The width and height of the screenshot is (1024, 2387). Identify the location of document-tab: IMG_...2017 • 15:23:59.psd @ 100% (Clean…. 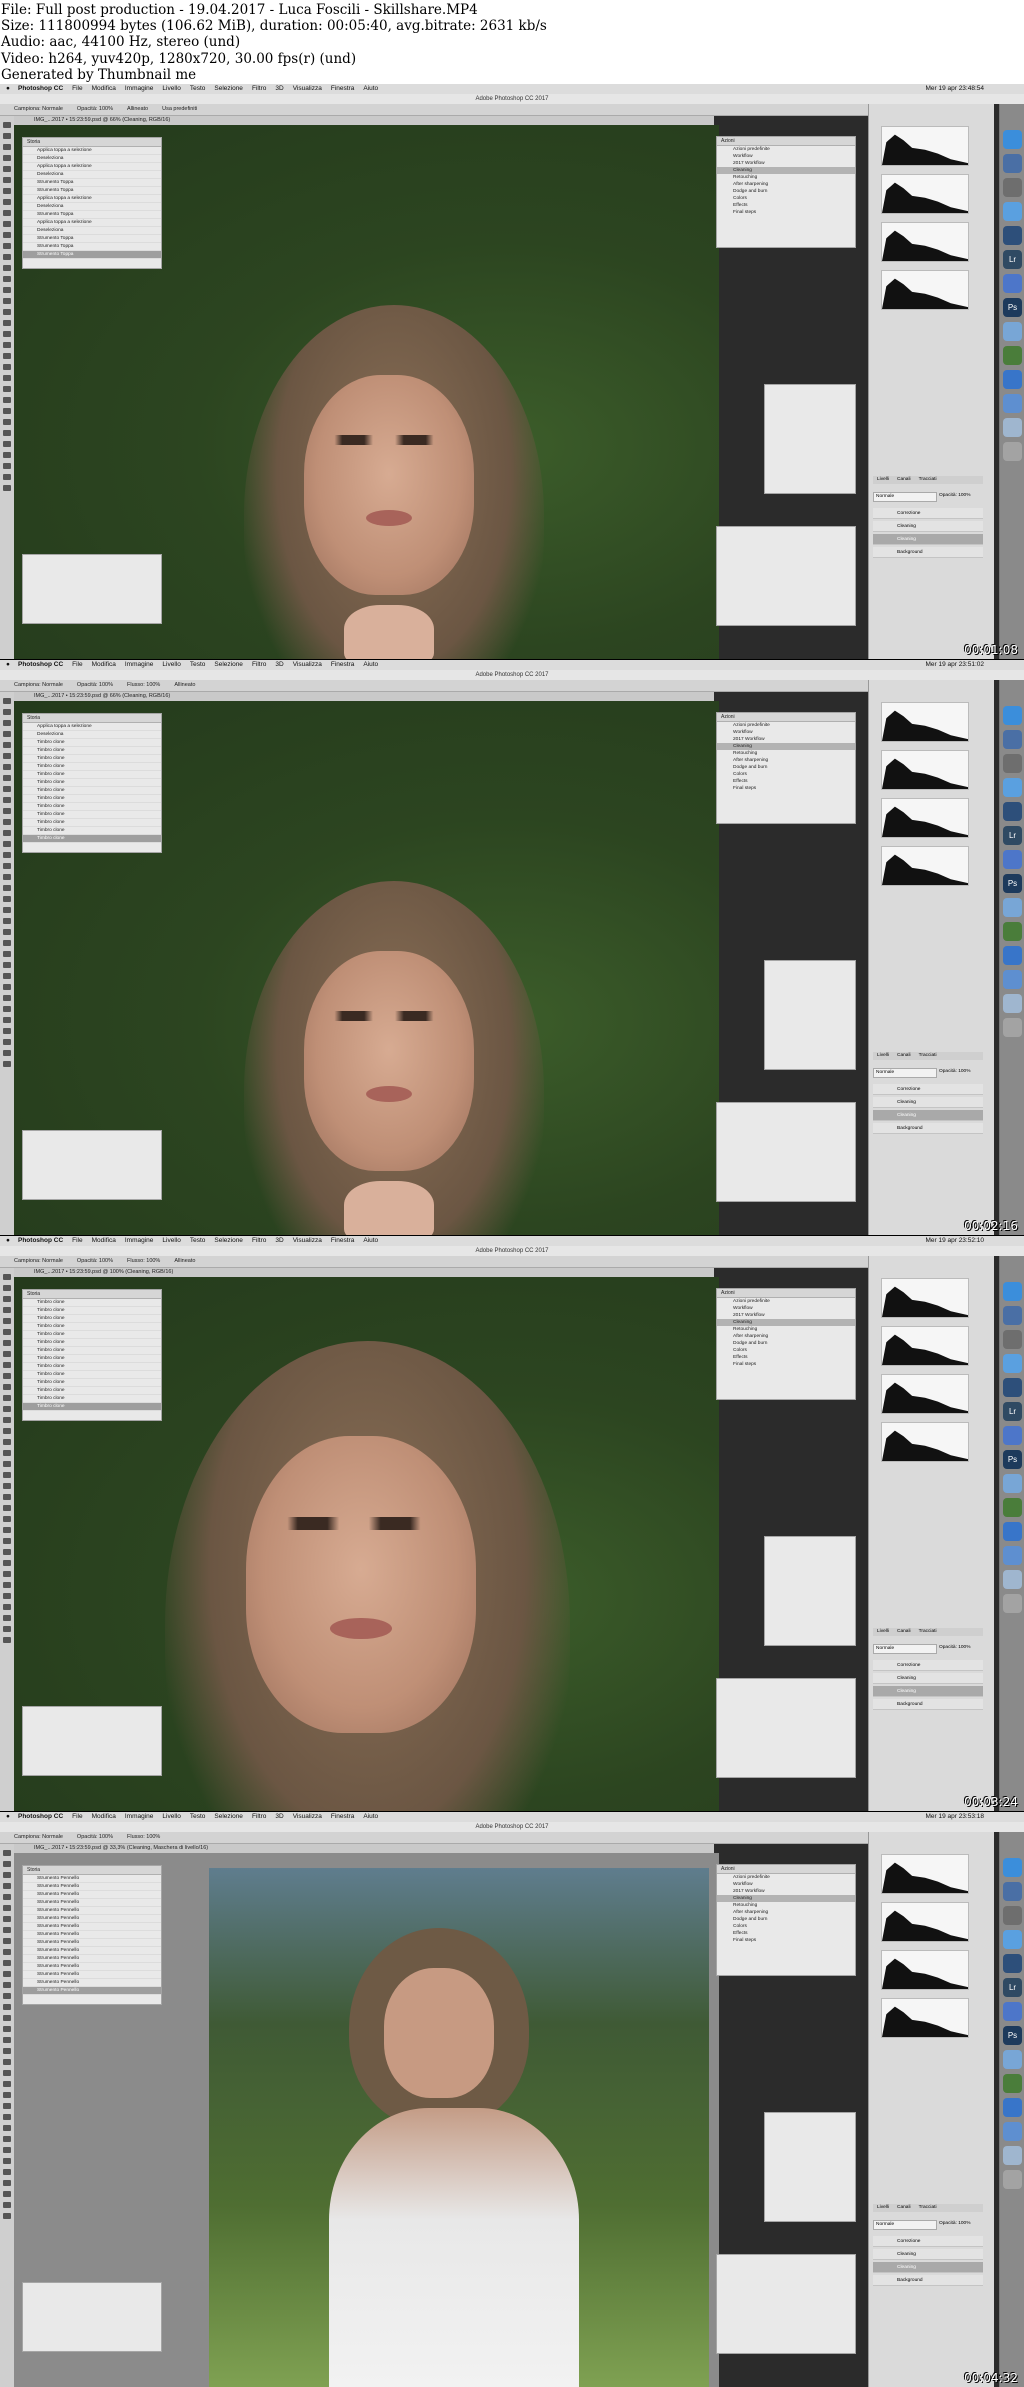
(364, 1272).